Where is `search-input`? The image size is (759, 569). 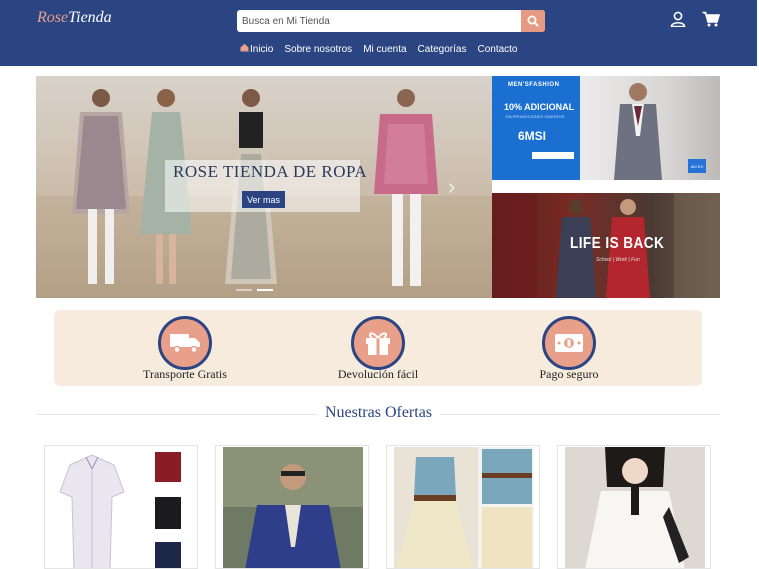
search-input is located at coordinates (379, 21).